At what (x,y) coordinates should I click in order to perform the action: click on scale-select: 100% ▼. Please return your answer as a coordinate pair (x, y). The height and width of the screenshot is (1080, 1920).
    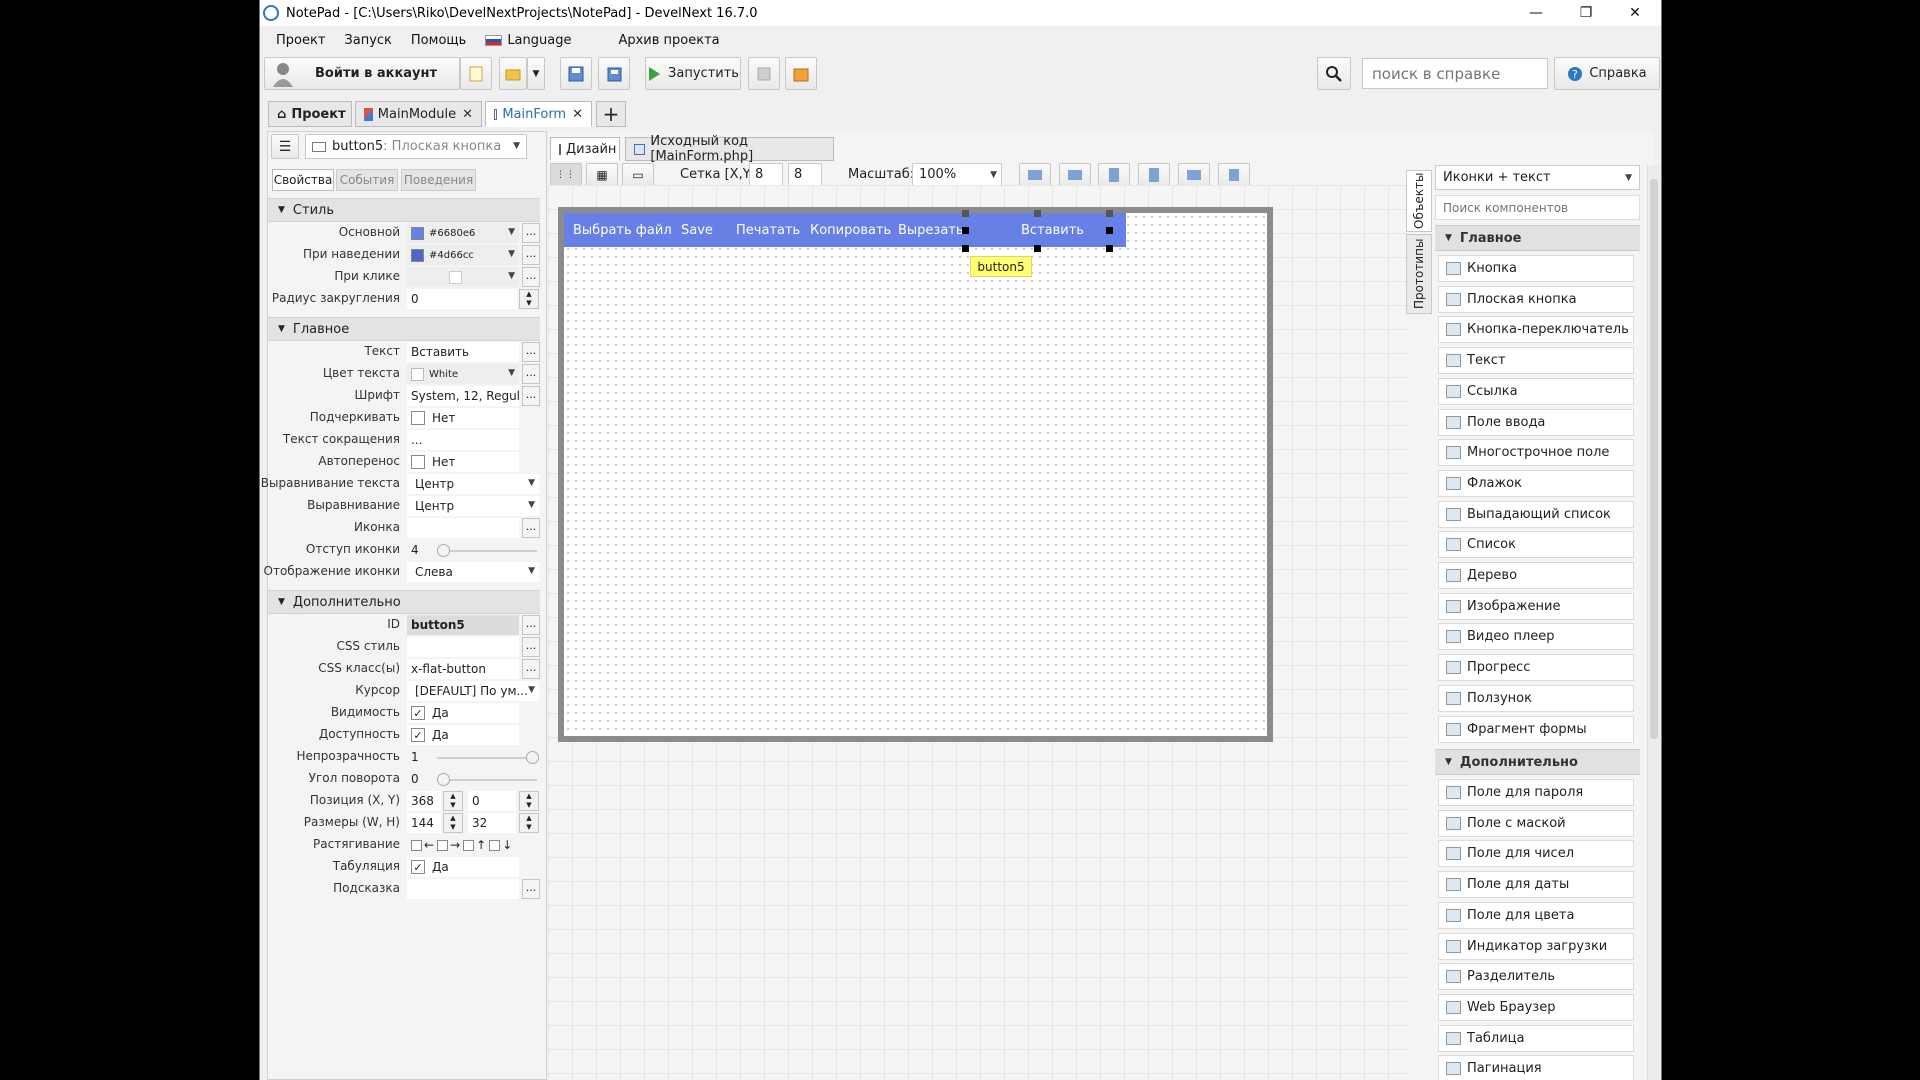
    Looking at the image, I should click on (957, 175).